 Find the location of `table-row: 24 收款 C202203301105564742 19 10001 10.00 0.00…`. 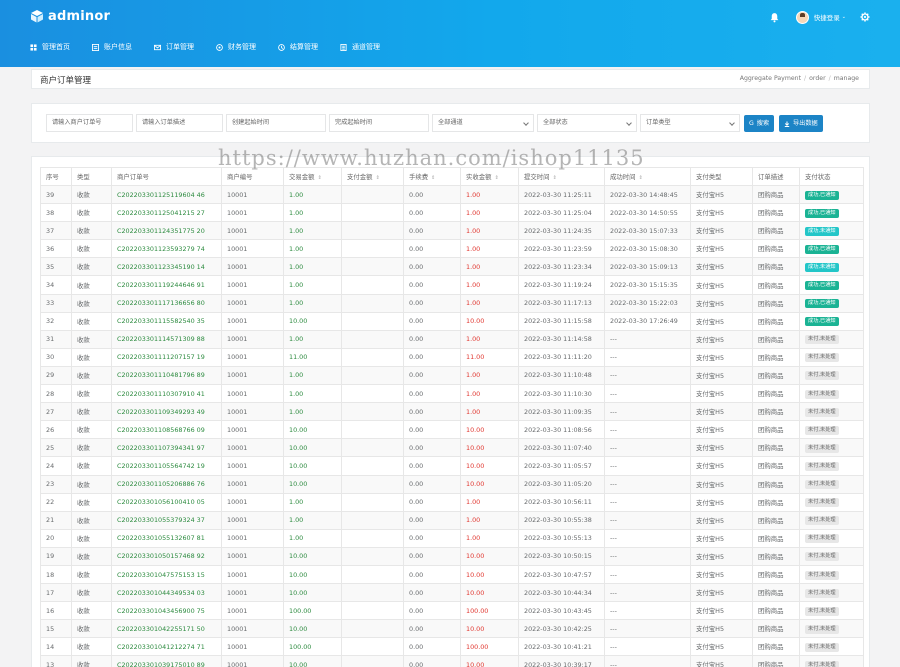

table-row: 24 收款 C202203301105564742 19 10001 10.00 0.00… is located at coordinates (452, 466).